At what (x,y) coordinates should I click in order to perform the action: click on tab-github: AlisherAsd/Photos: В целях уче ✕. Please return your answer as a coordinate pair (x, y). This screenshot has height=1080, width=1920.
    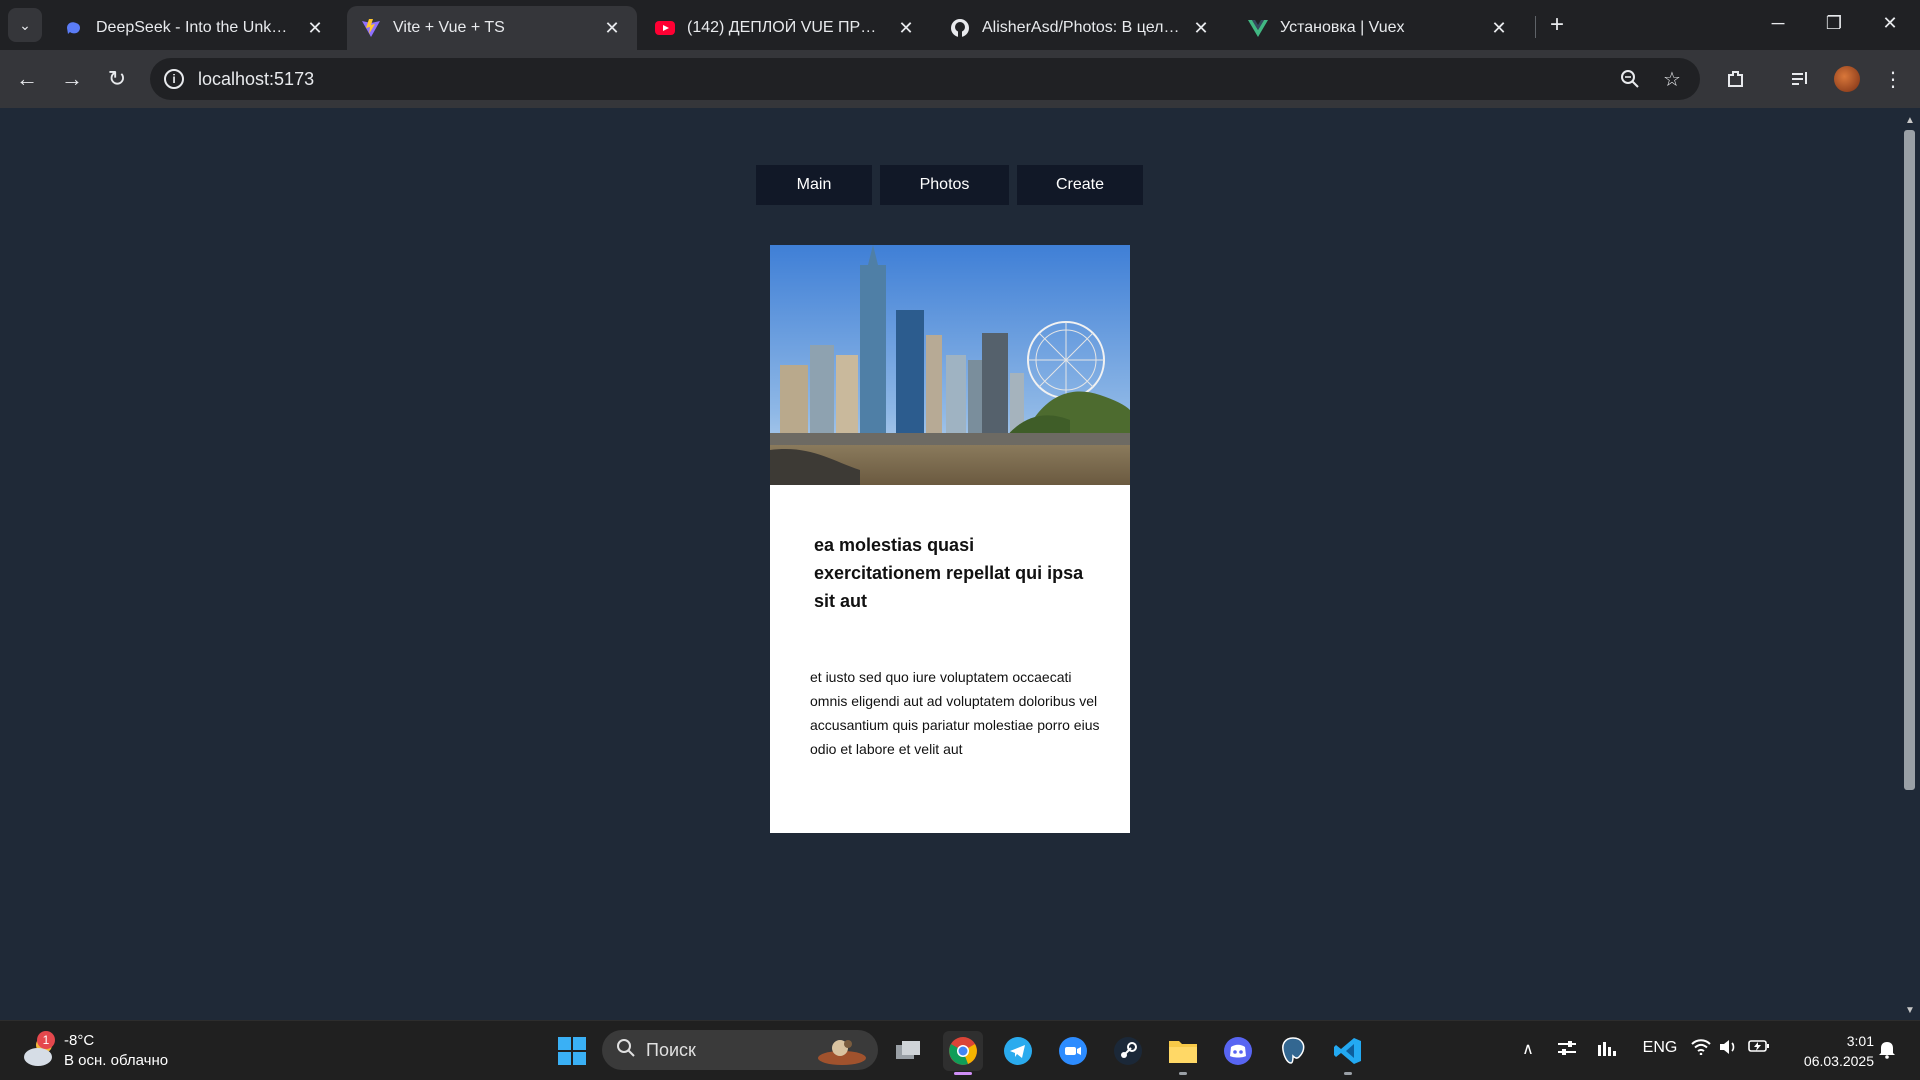
    Looking at the image, I should click on (1081, 28).